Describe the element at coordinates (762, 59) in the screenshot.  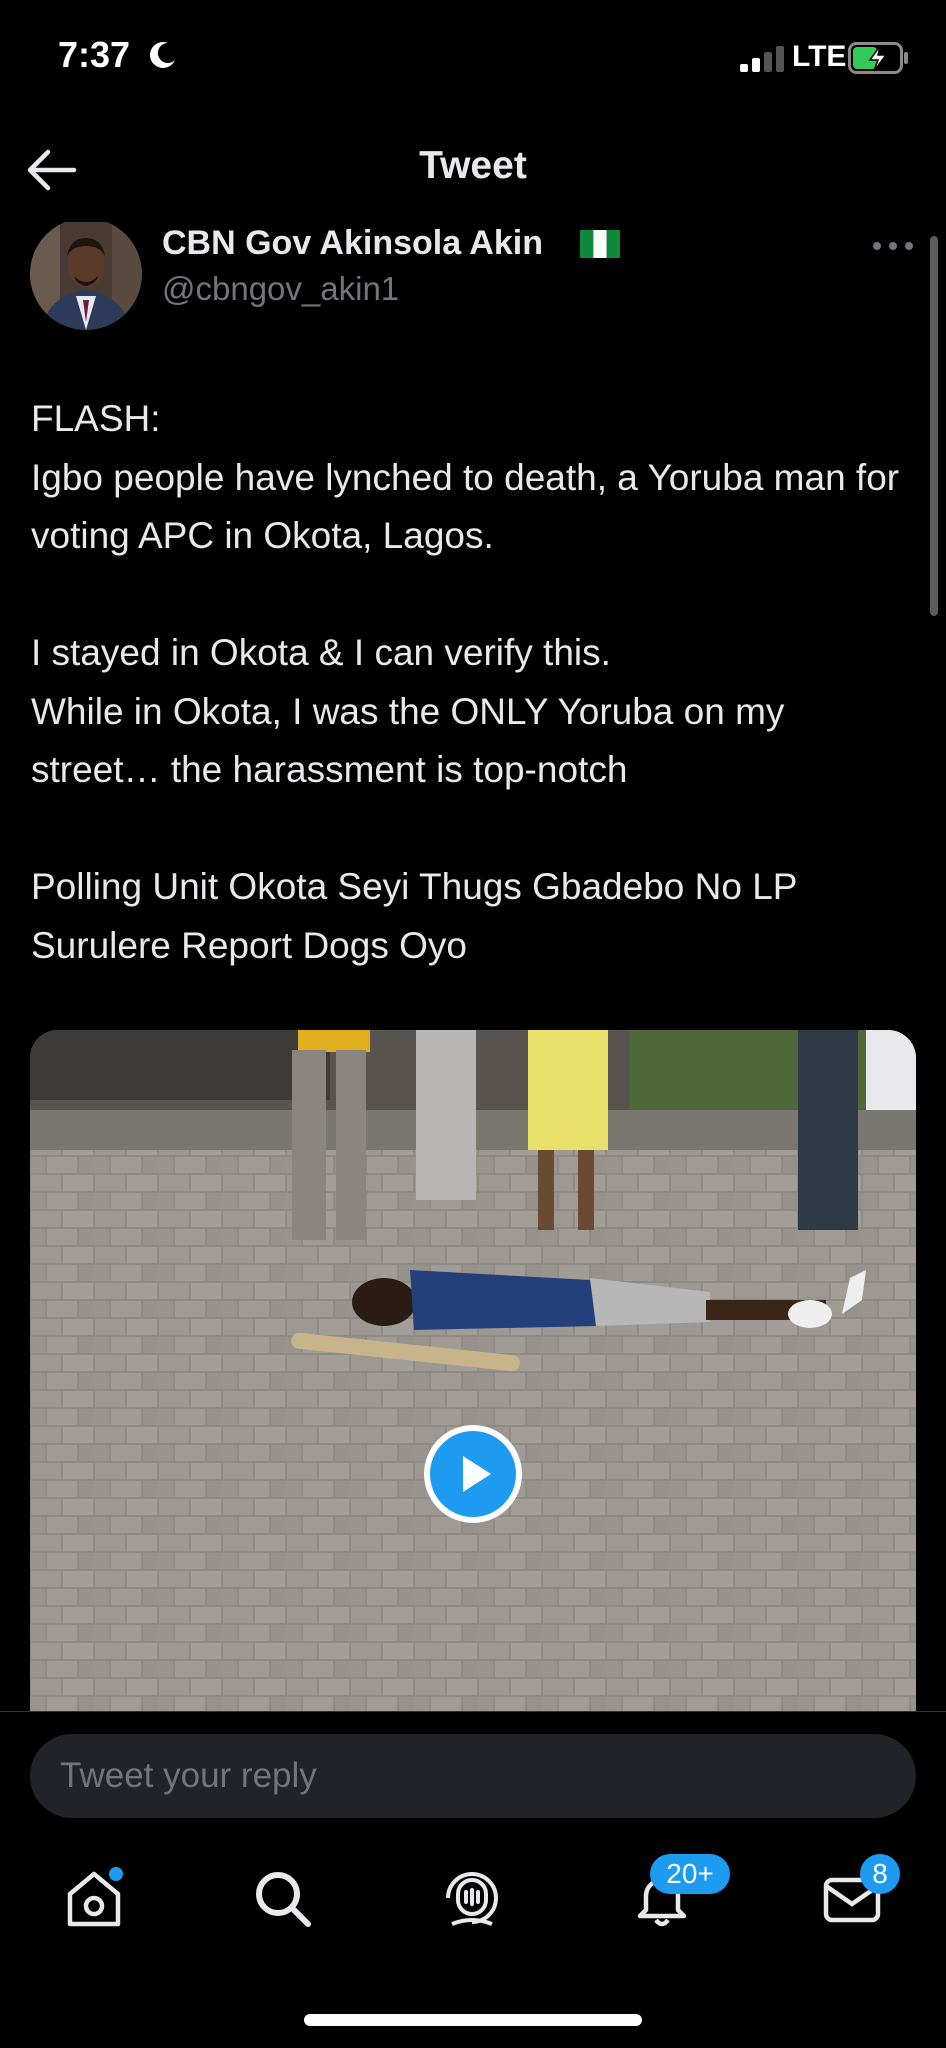
I see `signal-icon` at that location.